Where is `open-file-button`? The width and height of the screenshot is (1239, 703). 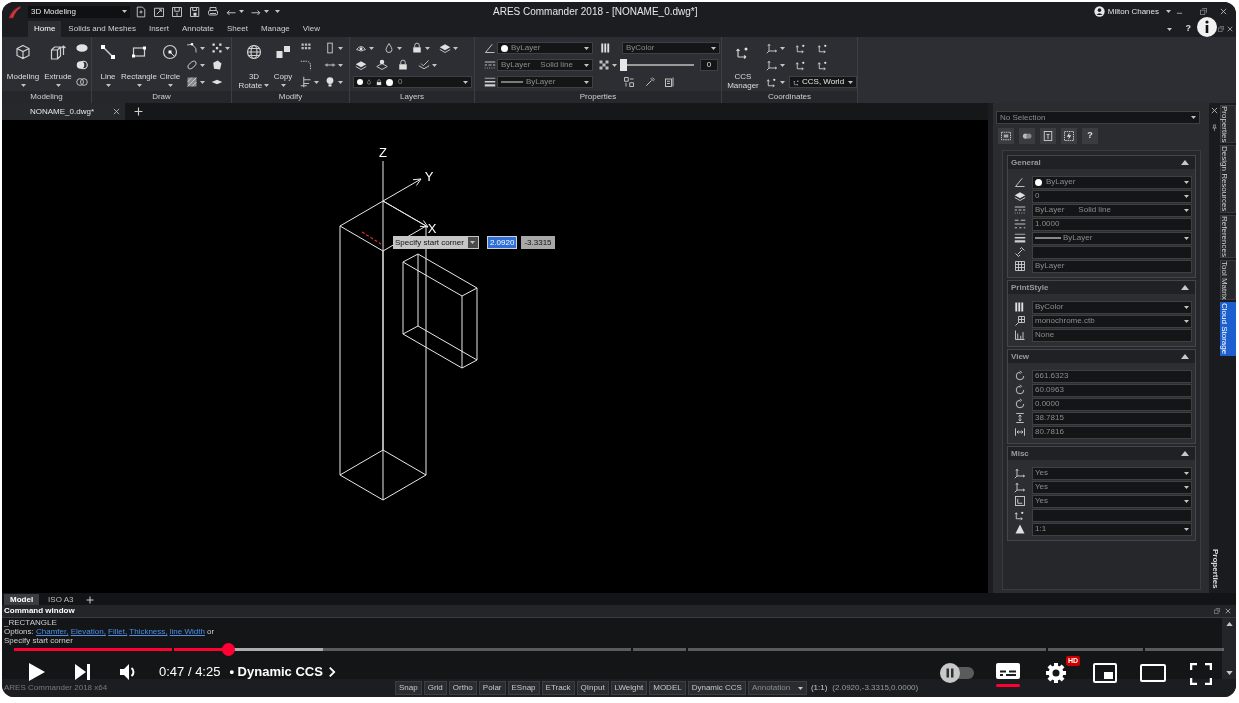 open-file-button is located at coordinates (159, 11).